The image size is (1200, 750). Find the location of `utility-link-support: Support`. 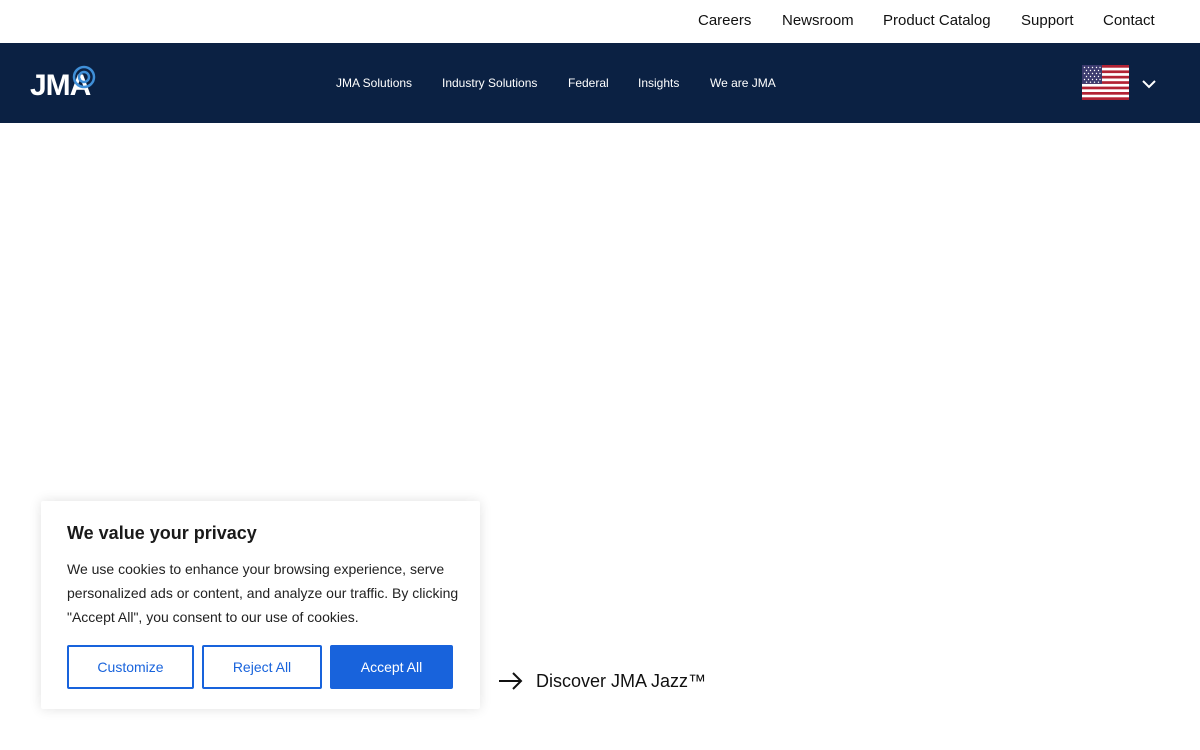

utility-link-support: Support is located at coordinates (1047, 20).